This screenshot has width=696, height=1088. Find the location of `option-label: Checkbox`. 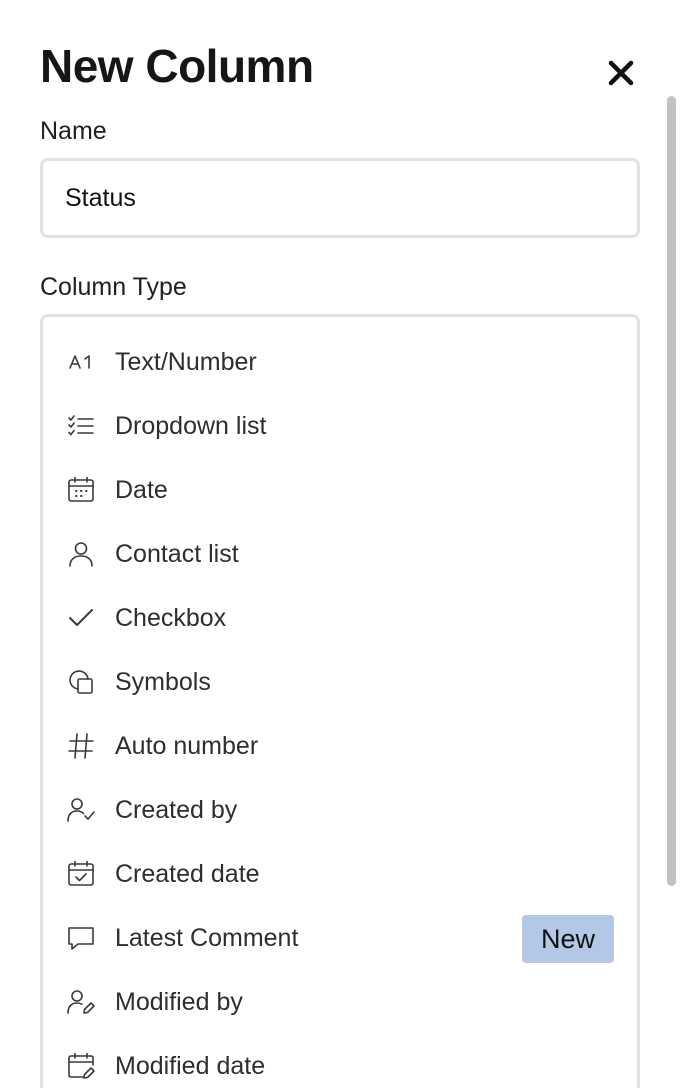

option-label: Checkbox is located at coordinates (171, 618).